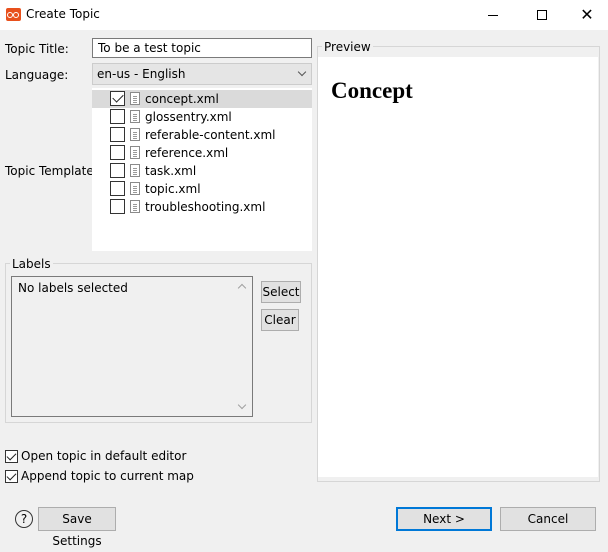  What do you see at coordinates (107, 476) in the screenshot?
I see `append-to-map-label: Append topic to current map` at bounding box center [107, 476].